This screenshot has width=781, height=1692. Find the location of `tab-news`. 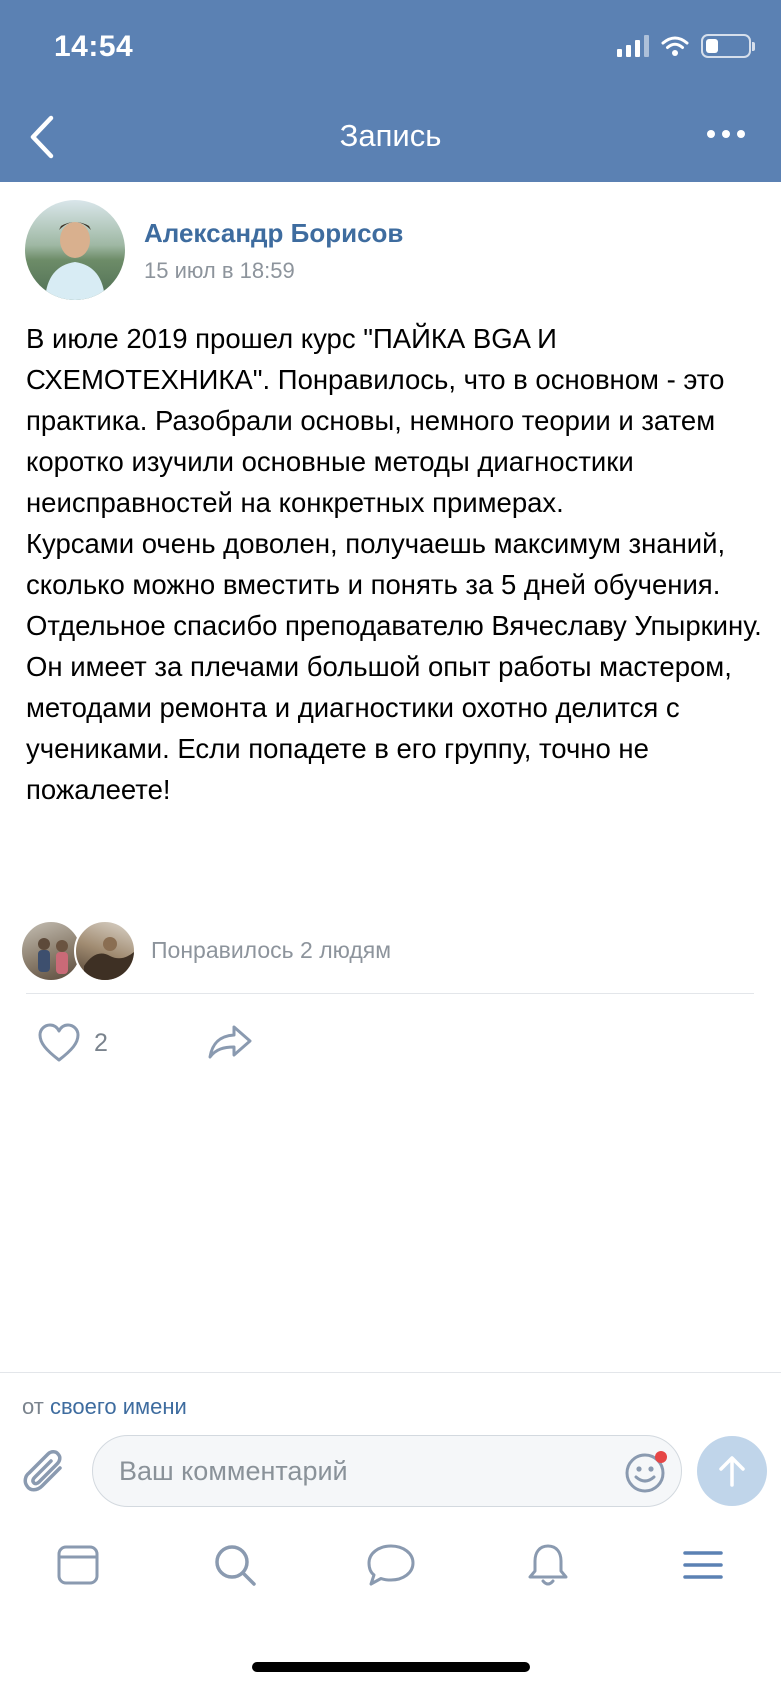

tab-news is located at coordinates (78, 1565).